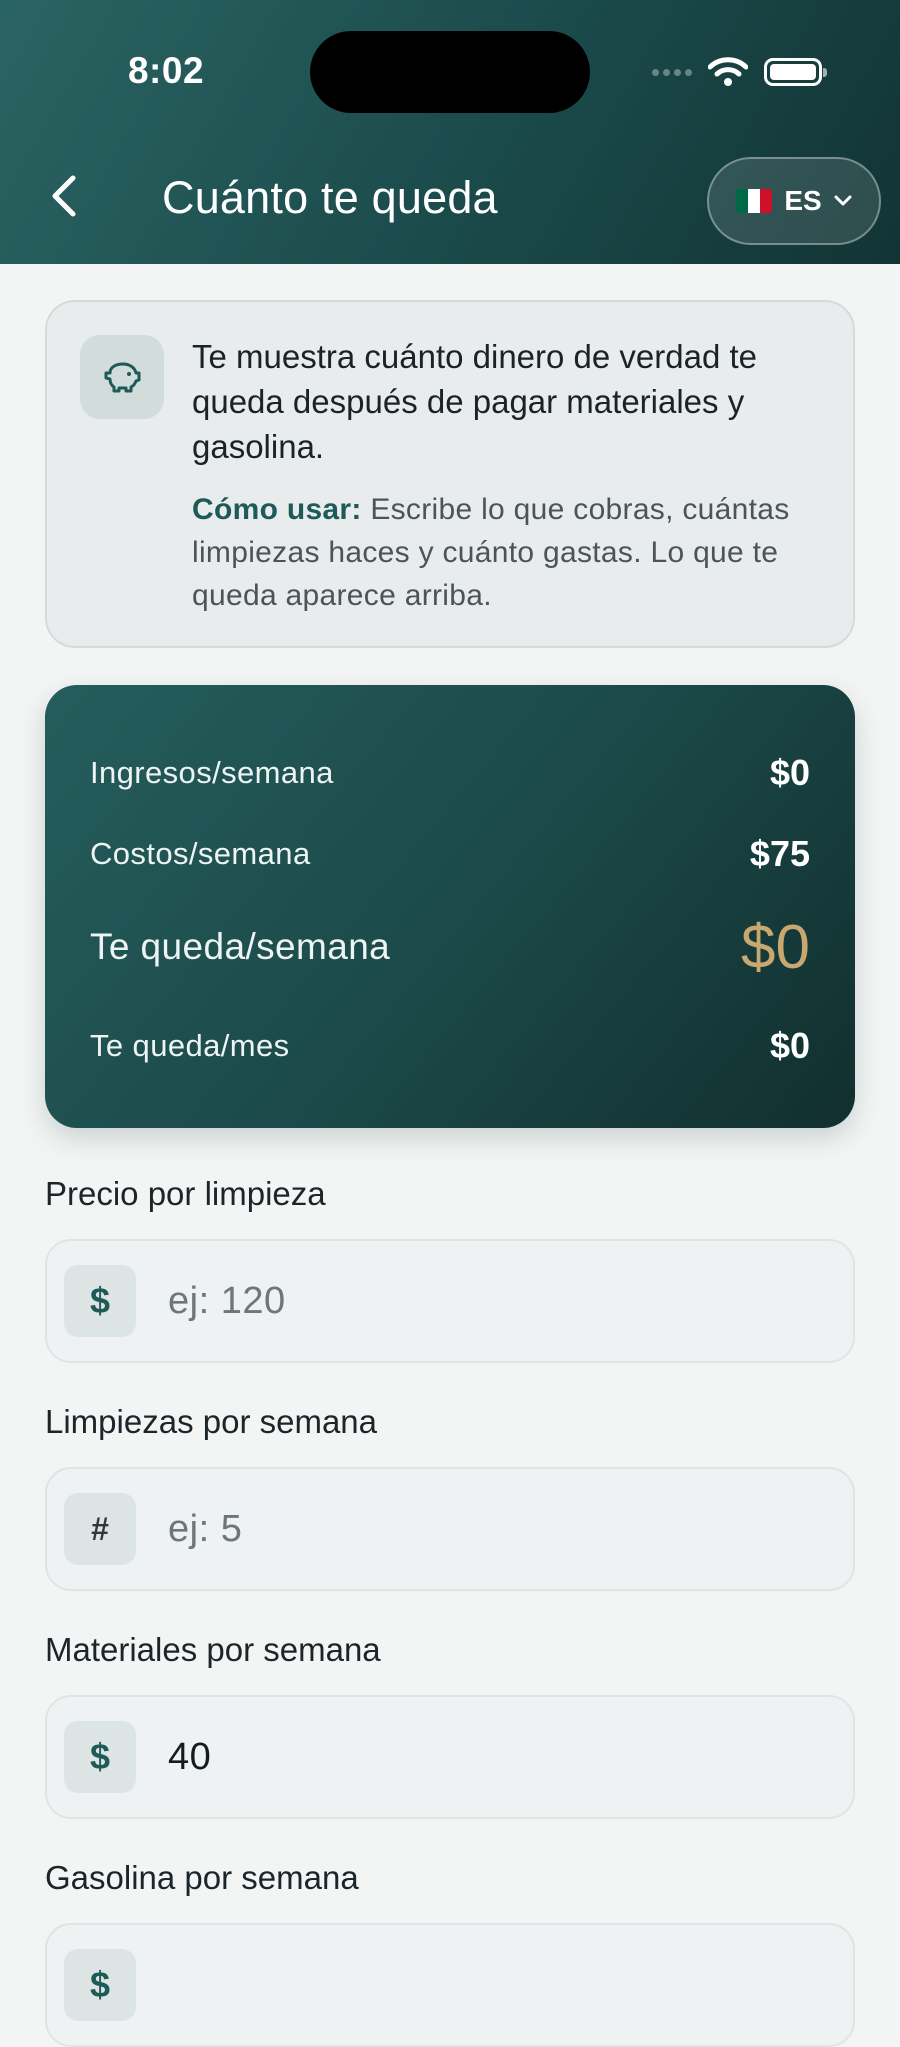  Describe the element at coordinates (205, 1528) in the screenshot. I see `cleanings-input-placeholder: ej: 5` at that location.